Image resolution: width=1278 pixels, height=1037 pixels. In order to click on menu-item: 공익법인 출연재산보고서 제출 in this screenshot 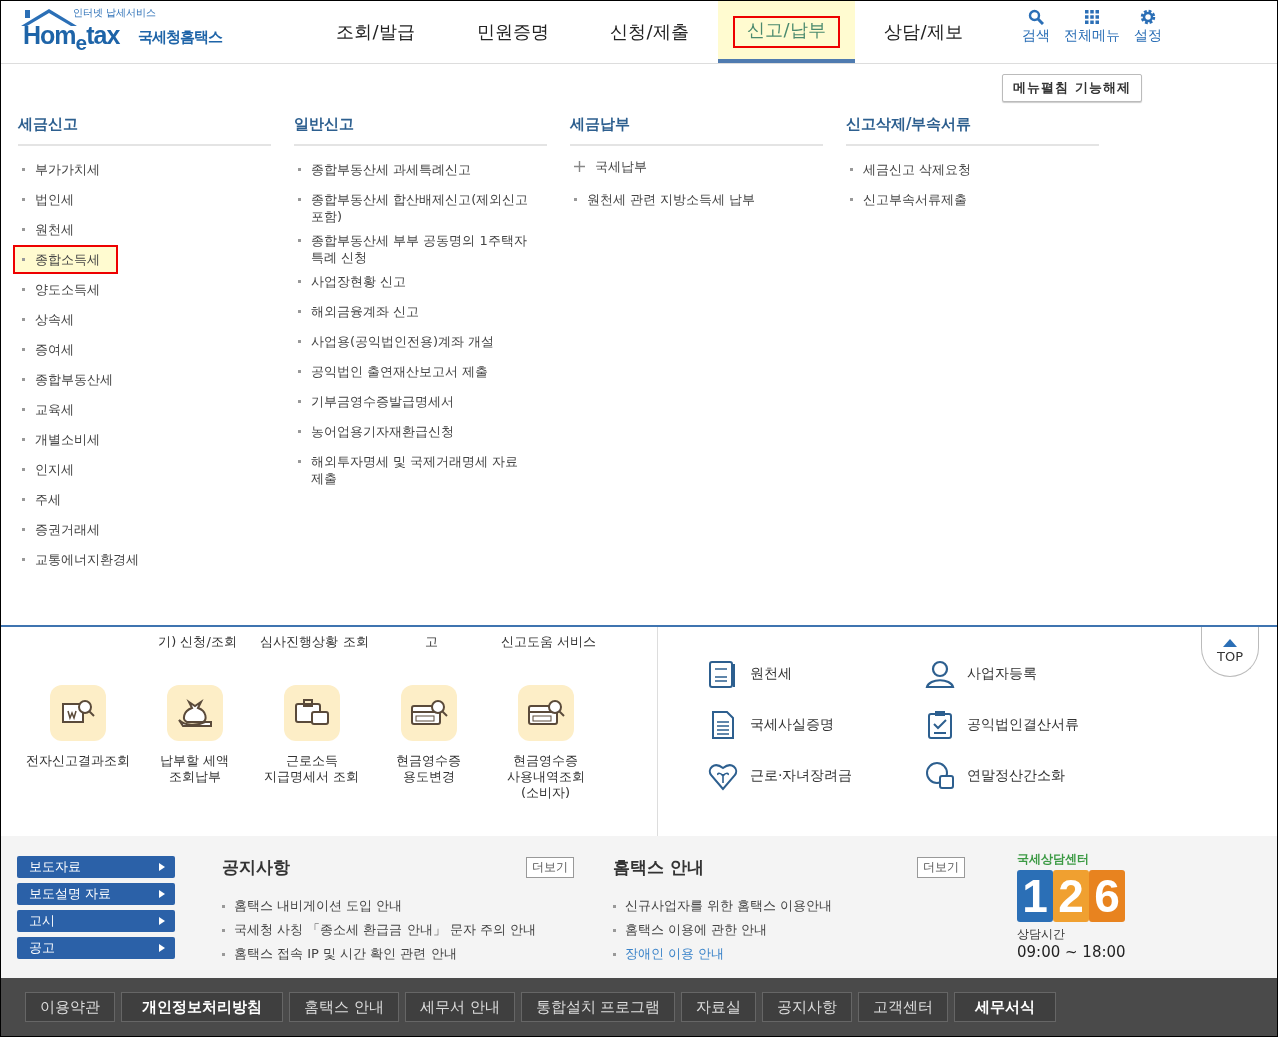, I will do `click(391, 371)`.